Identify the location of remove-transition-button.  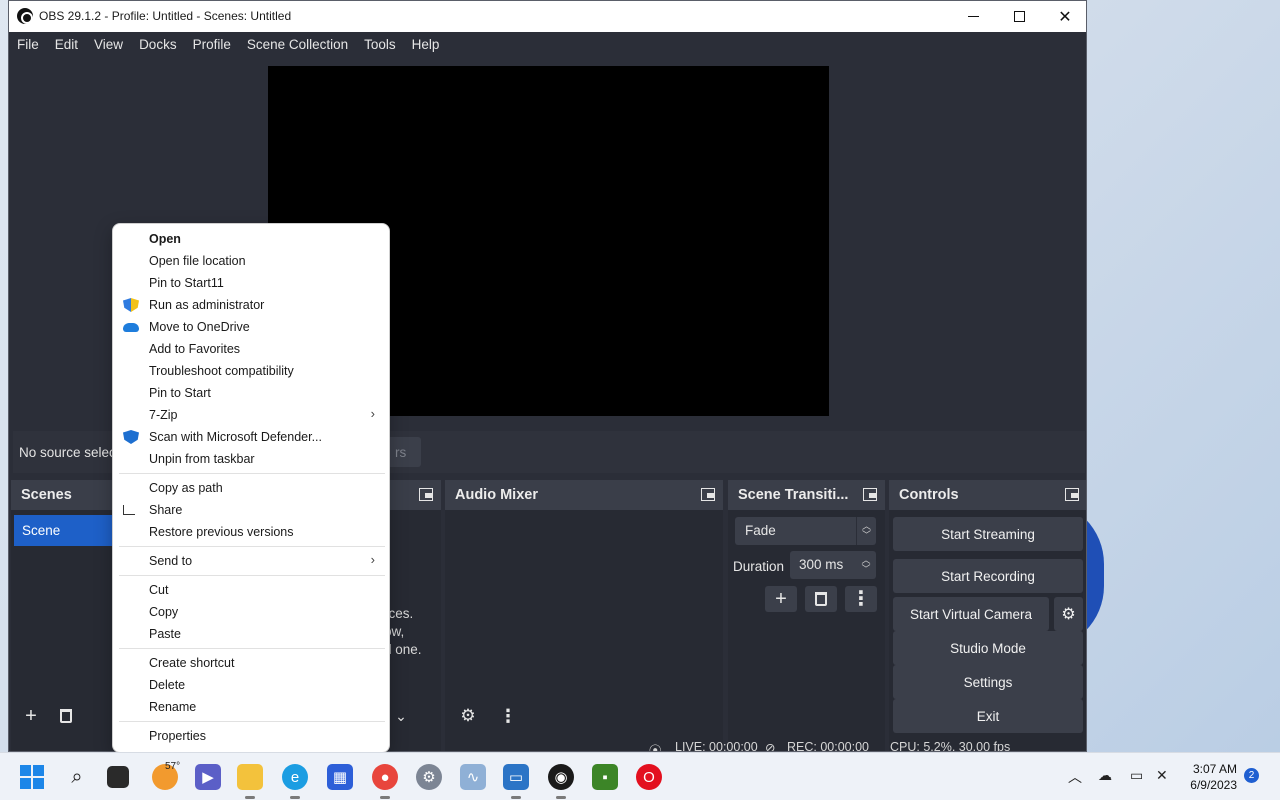
(821, 599).